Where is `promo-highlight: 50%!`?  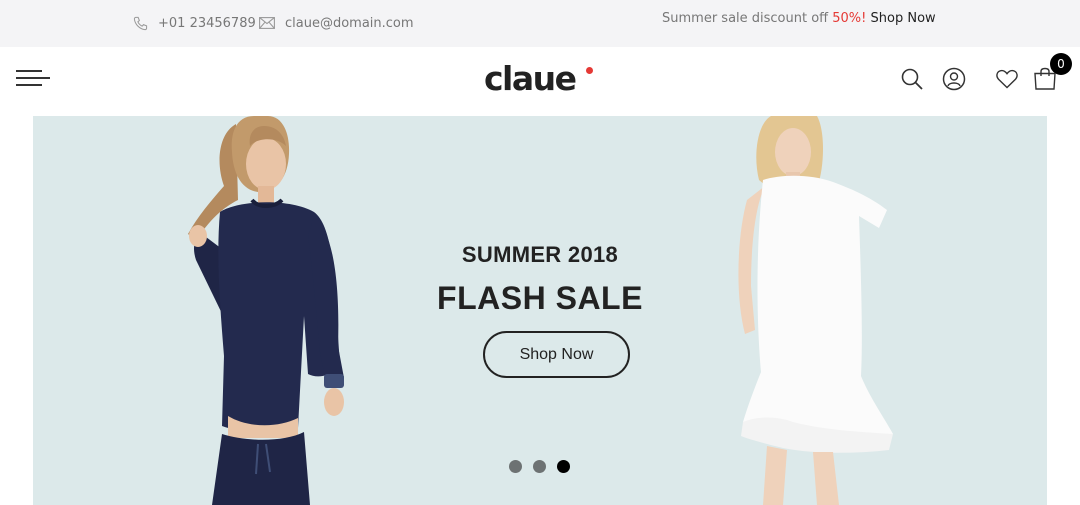 promo-highlight: 50%! is located at coordinates (849, 18).